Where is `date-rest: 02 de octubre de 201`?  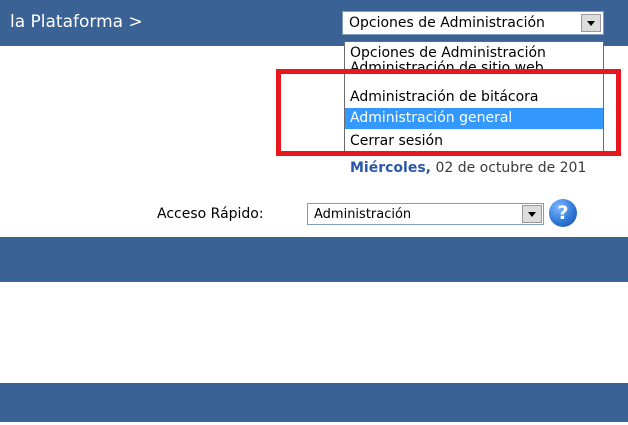 date-rest: 02 de octubre de 201 is located at coordinates (511, 168).